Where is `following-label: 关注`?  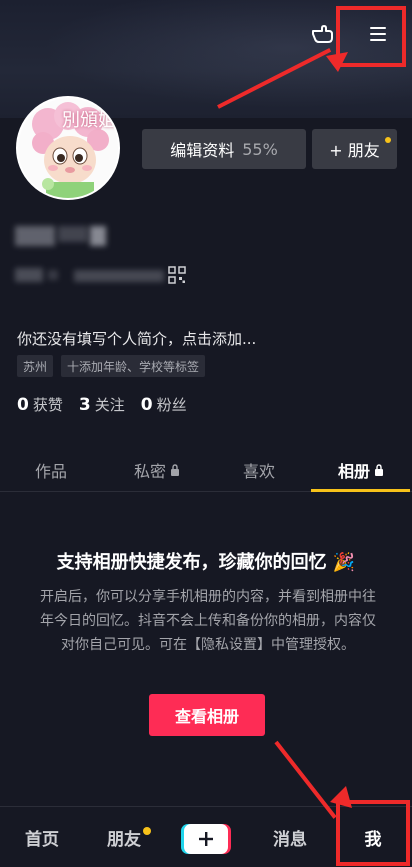 following-label: 关注 is located at coordinates (110, 404).